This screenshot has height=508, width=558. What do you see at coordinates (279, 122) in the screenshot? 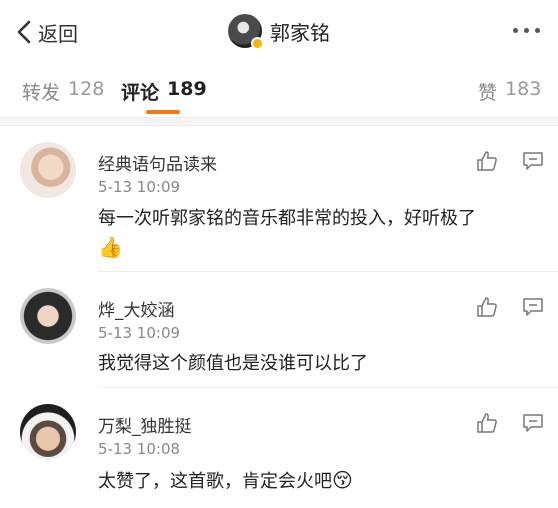
I see `section-separator` at bounding box center [279, 122].